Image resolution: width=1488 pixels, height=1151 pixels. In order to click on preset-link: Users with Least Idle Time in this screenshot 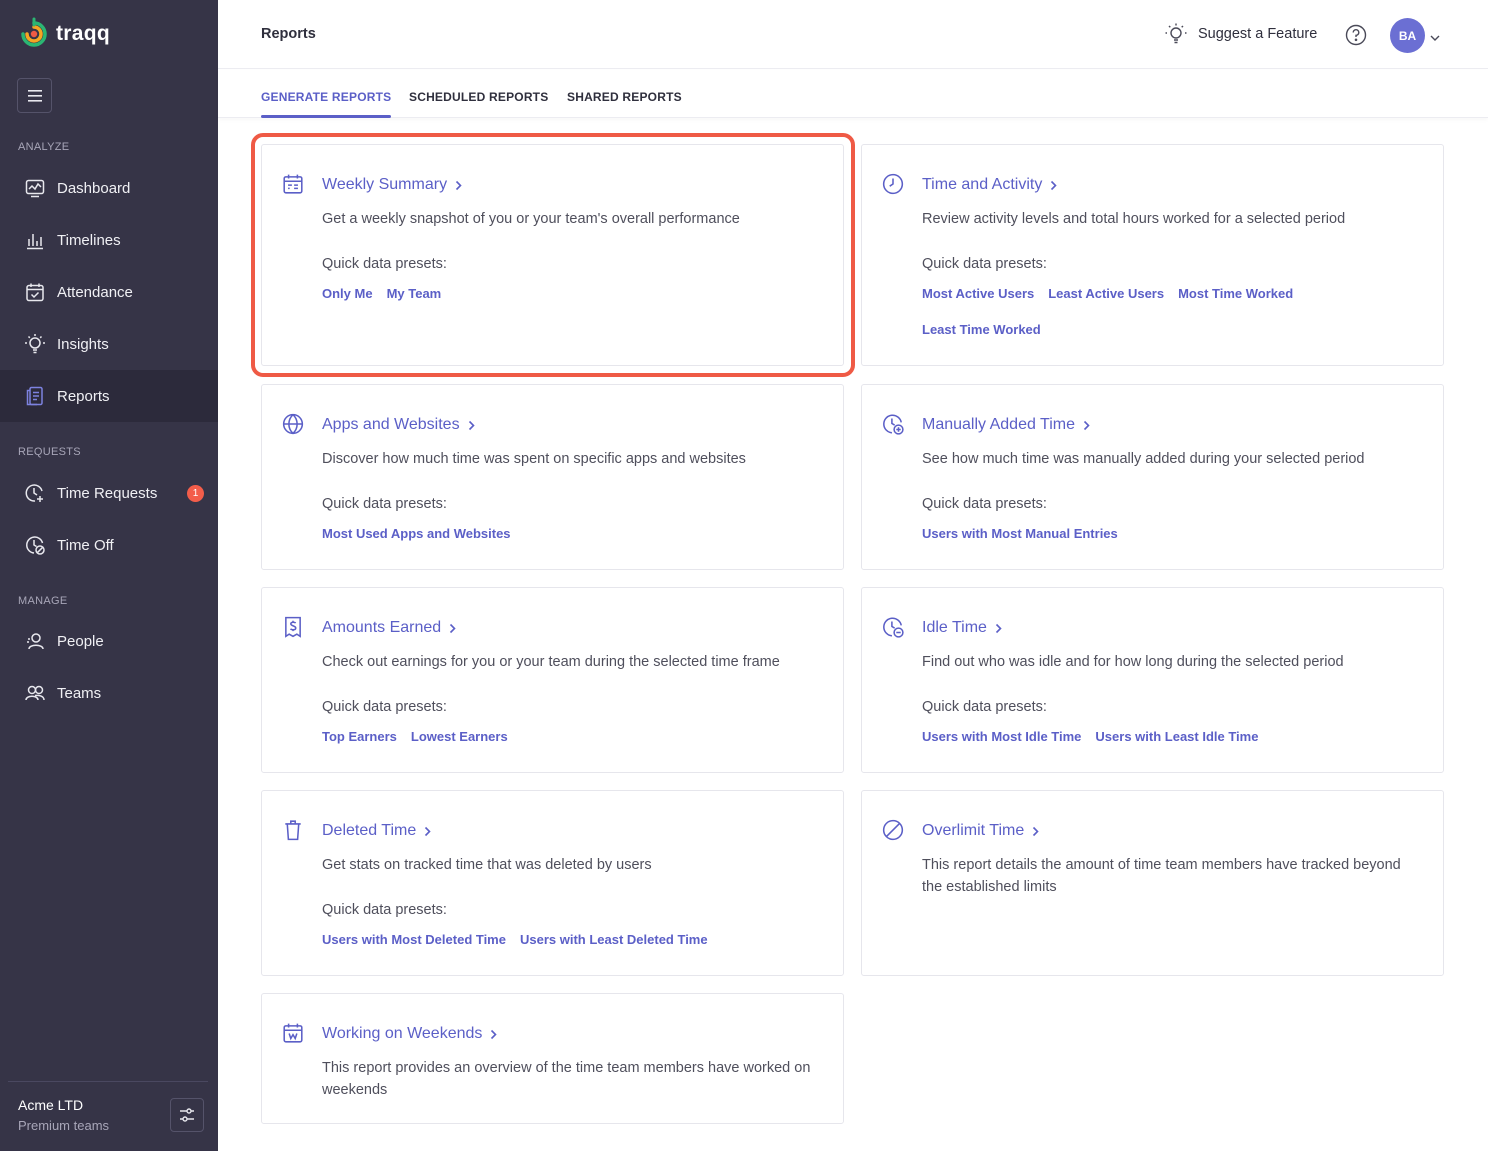, I will do `click(1176, 737)`.